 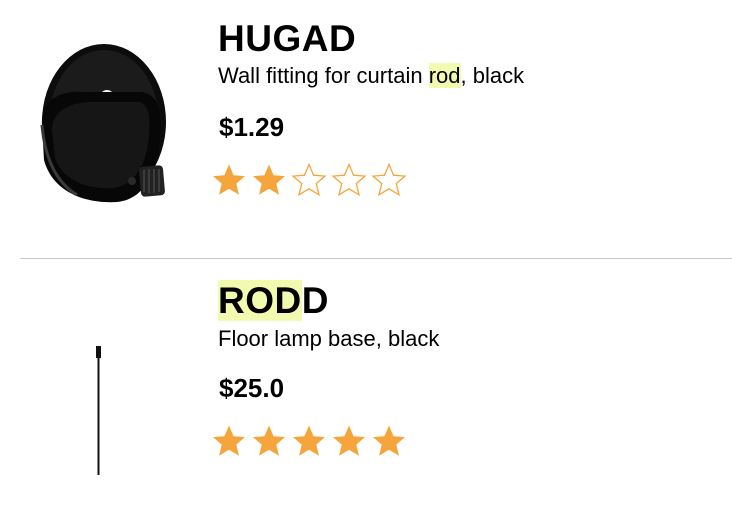 I want to click on title-text: D, so click(x=315, y=300).